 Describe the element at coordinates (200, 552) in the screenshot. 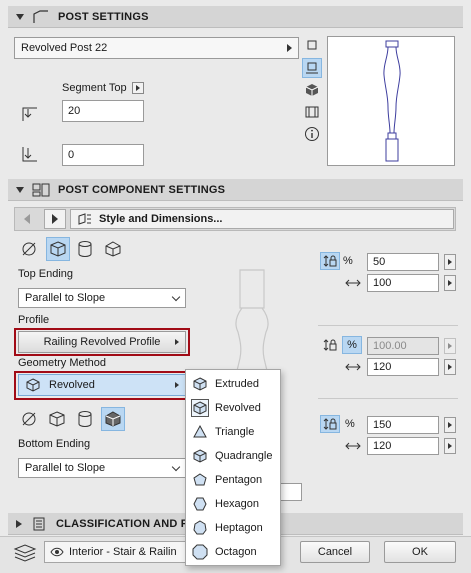

I see `octagon-icon` at that location.